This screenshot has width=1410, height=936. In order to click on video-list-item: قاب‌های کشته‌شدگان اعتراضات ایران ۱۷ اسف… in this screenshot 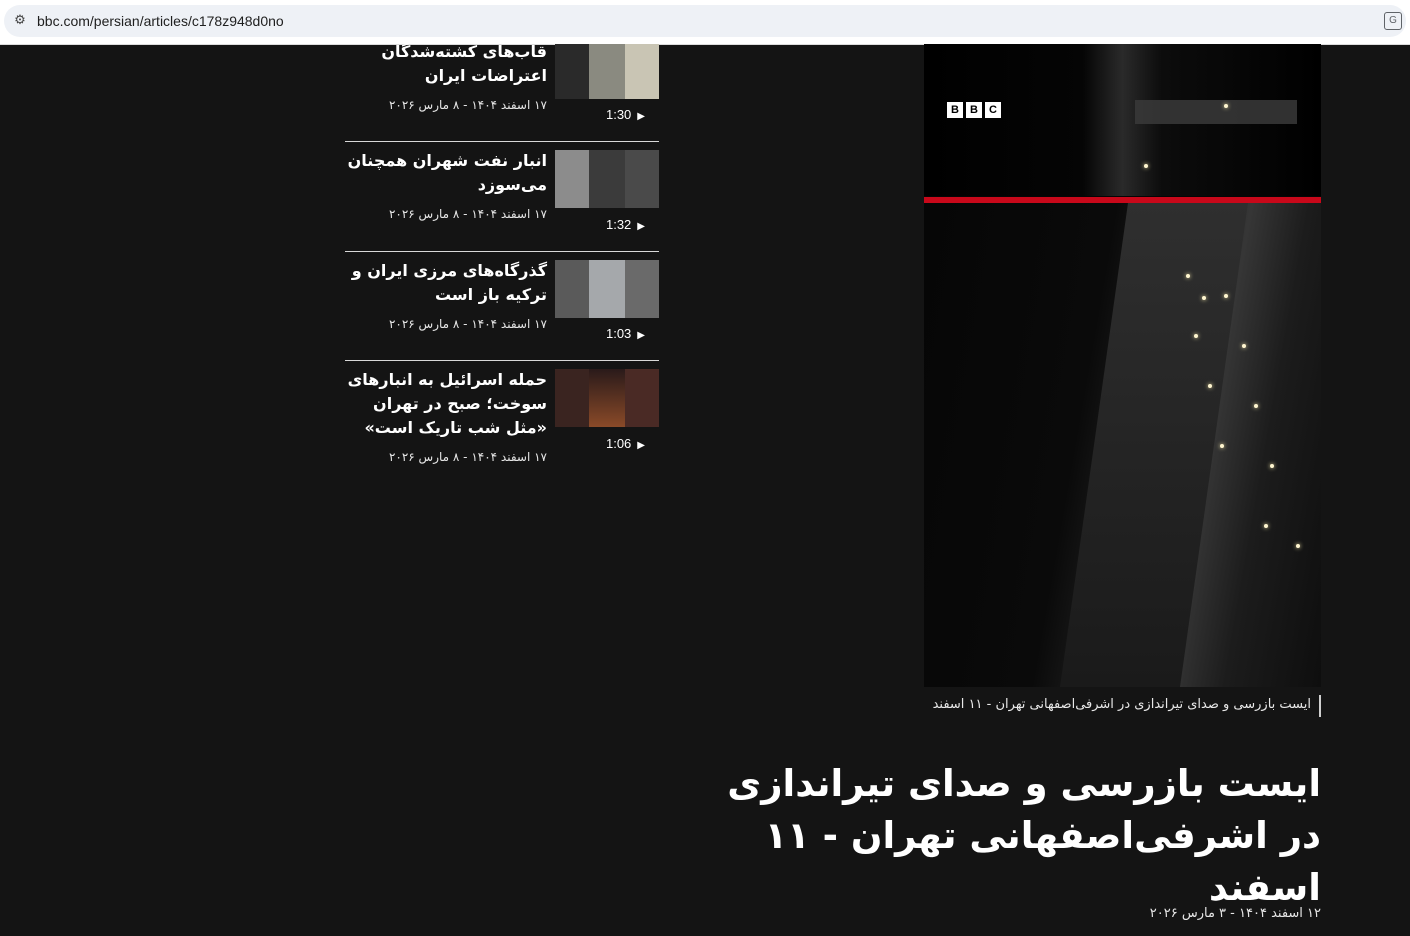, I will do `click(502, 91)`.